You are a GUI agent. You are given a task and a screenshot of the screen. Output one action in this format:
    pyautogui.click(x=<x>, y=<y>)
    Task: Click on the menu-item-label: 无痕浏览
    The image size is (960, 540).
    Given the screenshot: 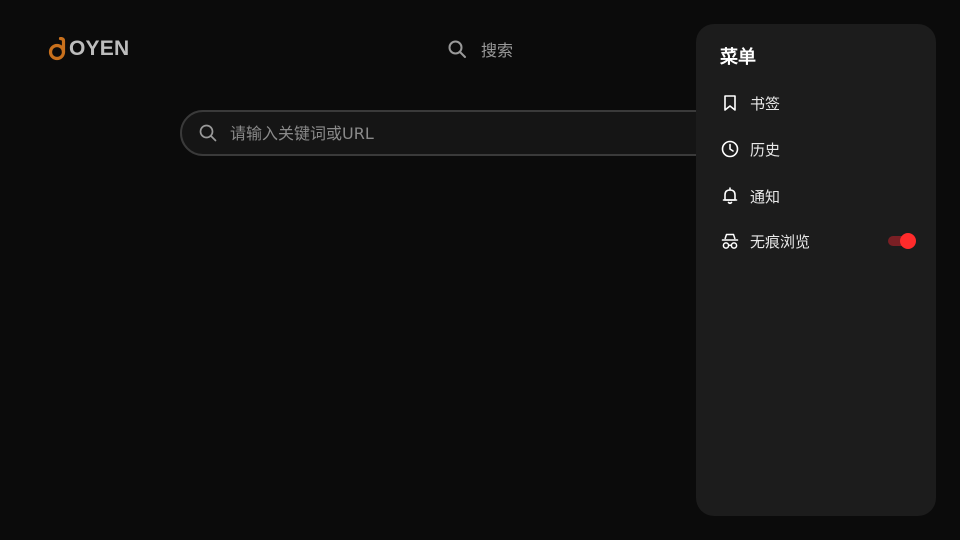 What is the action you would take?
    pyautogui.click(x=780, y=241)
    